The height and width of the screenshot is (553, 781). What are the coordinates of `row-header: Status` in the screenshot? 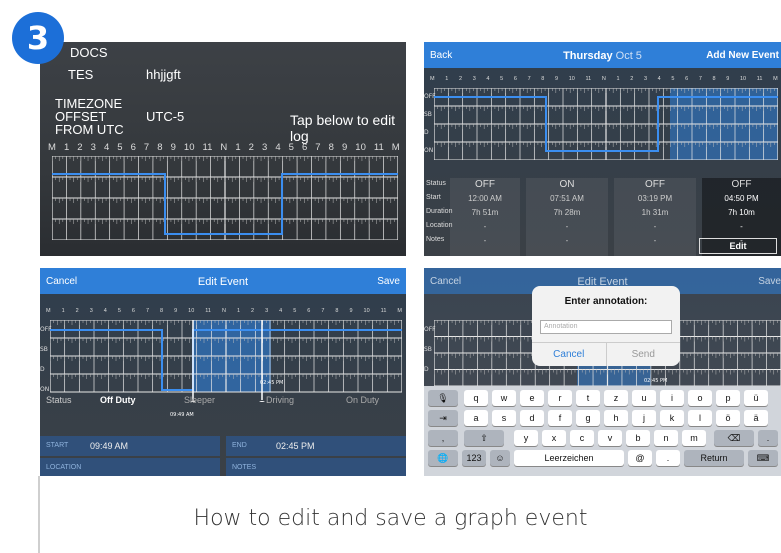 It's located at (436, 183).